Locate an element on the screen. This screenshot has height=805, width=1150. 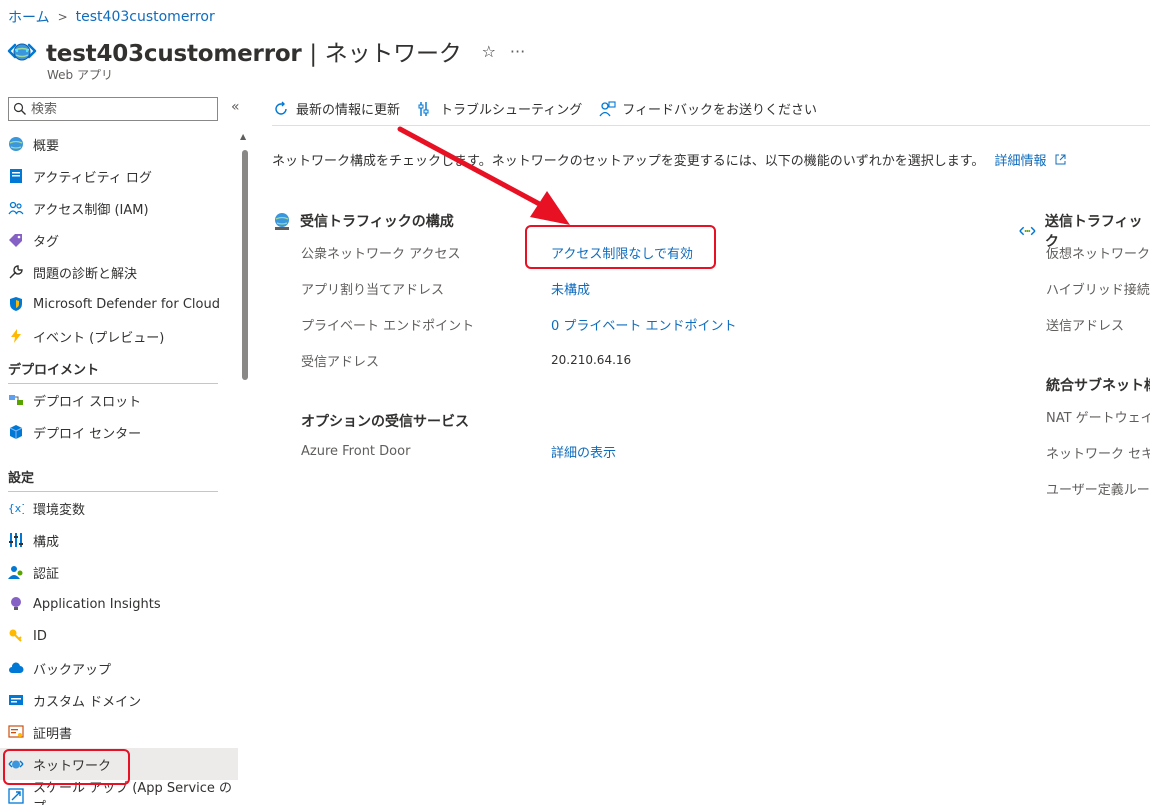
search-box is located at coordinates (113, 109).